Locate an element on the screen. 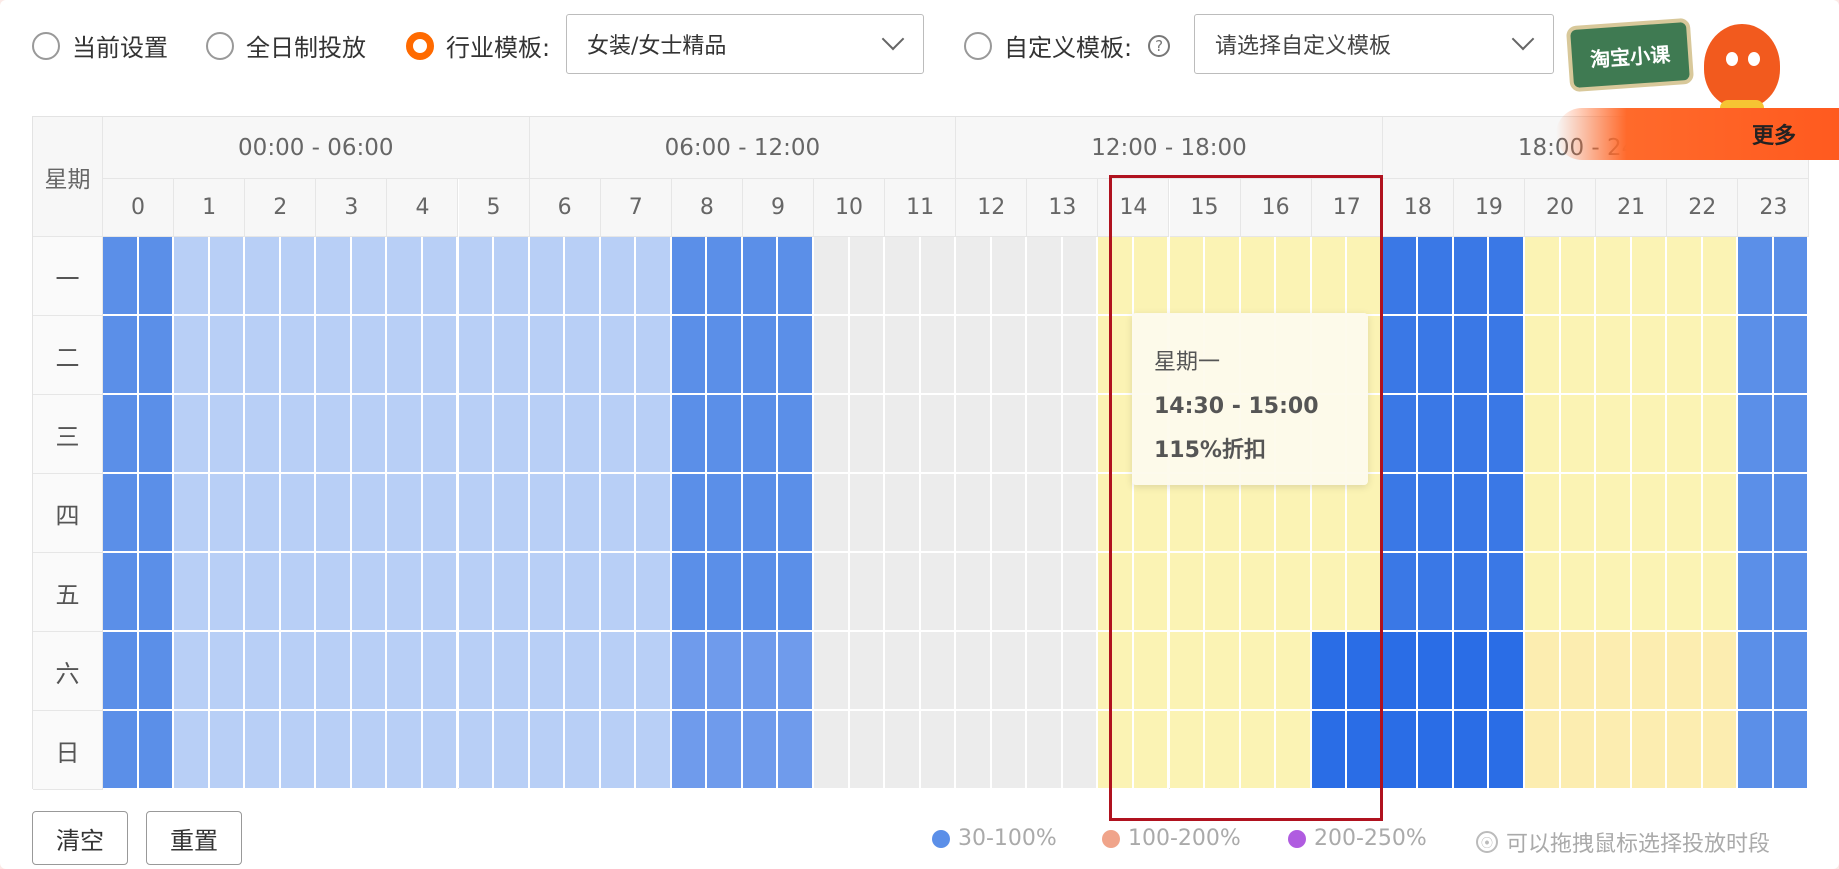 The height and width of the screenshot is (869, 1839). radio-industry-template: 行业模板: is located at coordinates (478, 45).